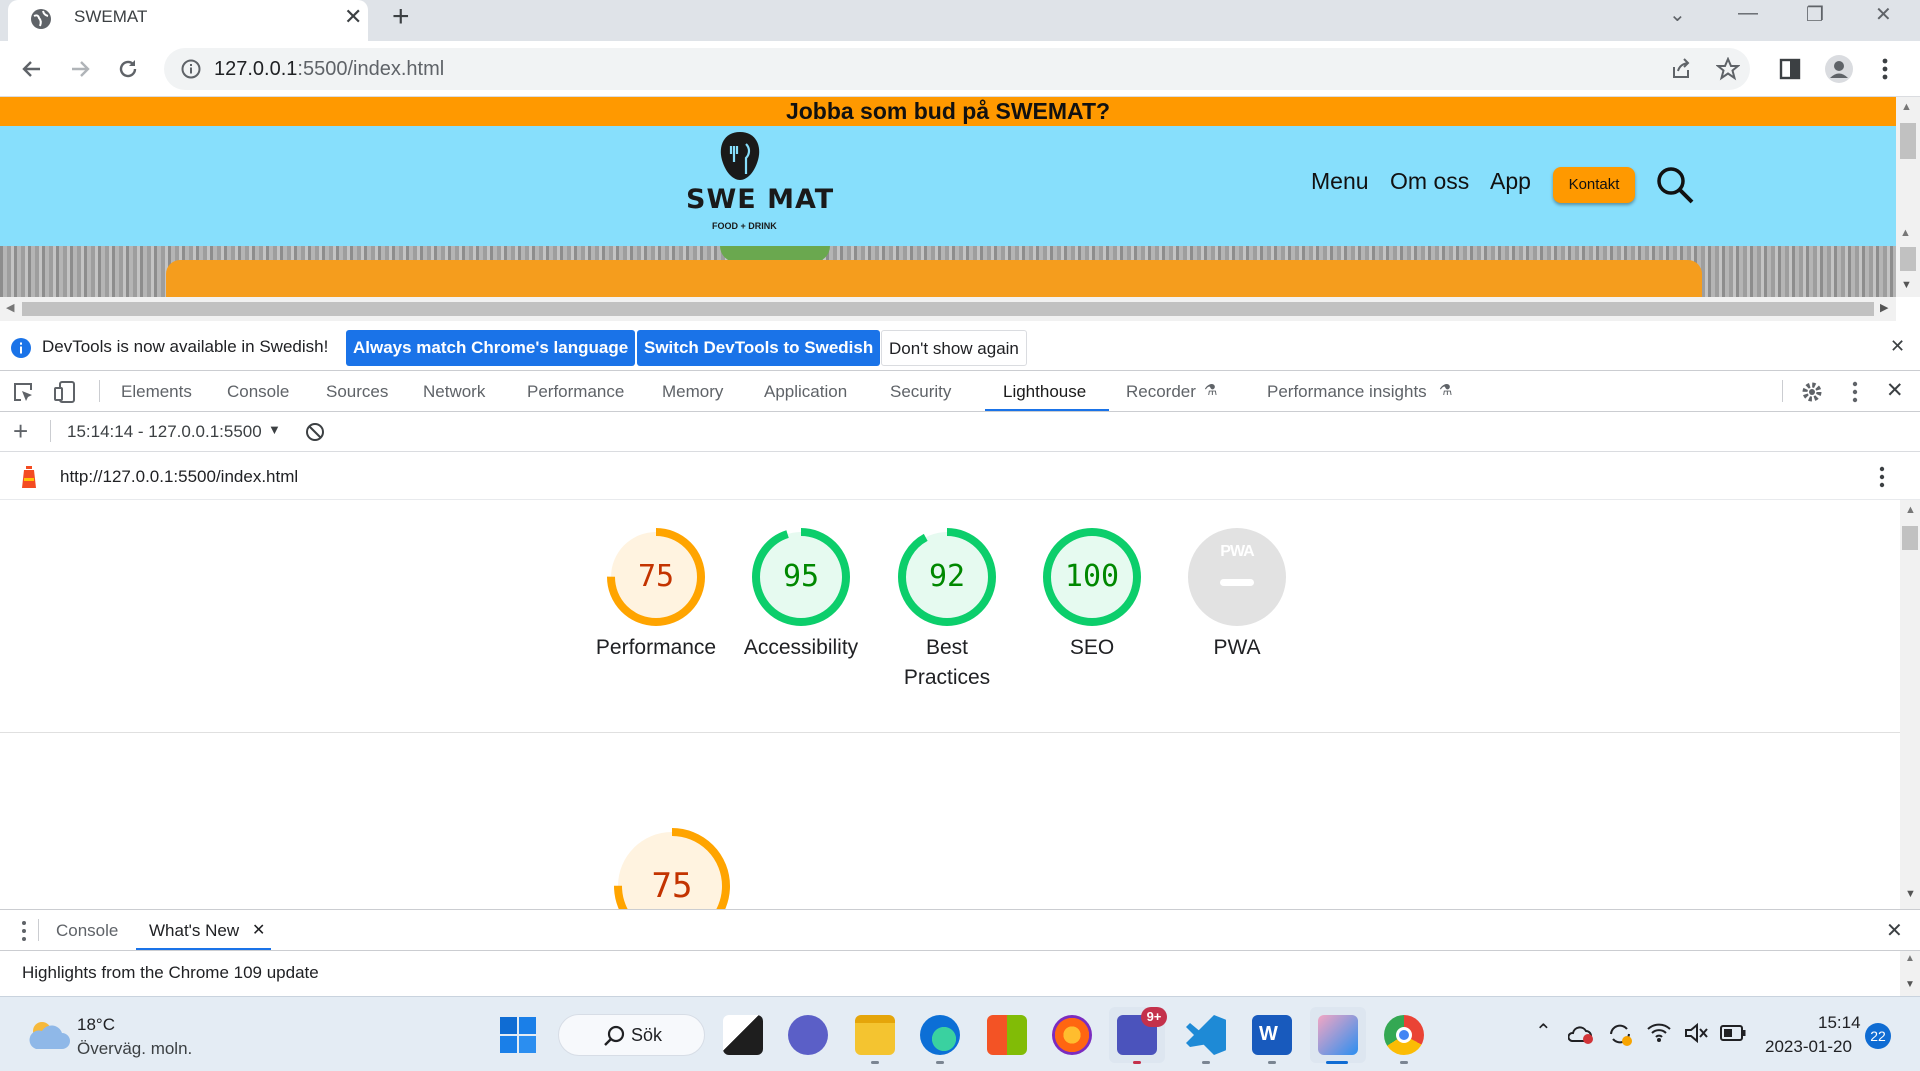  I want to click on back-arrow-icon, so click(32, 69).